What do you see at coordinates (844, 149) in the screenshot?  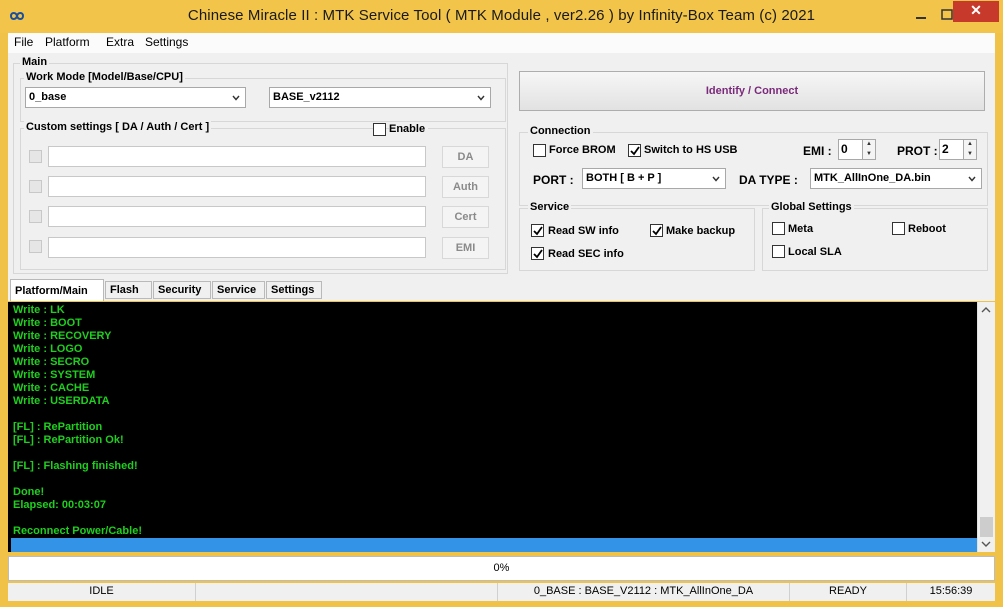 I see `emi-spinner-value: 0` at bounding box center [844, 149].